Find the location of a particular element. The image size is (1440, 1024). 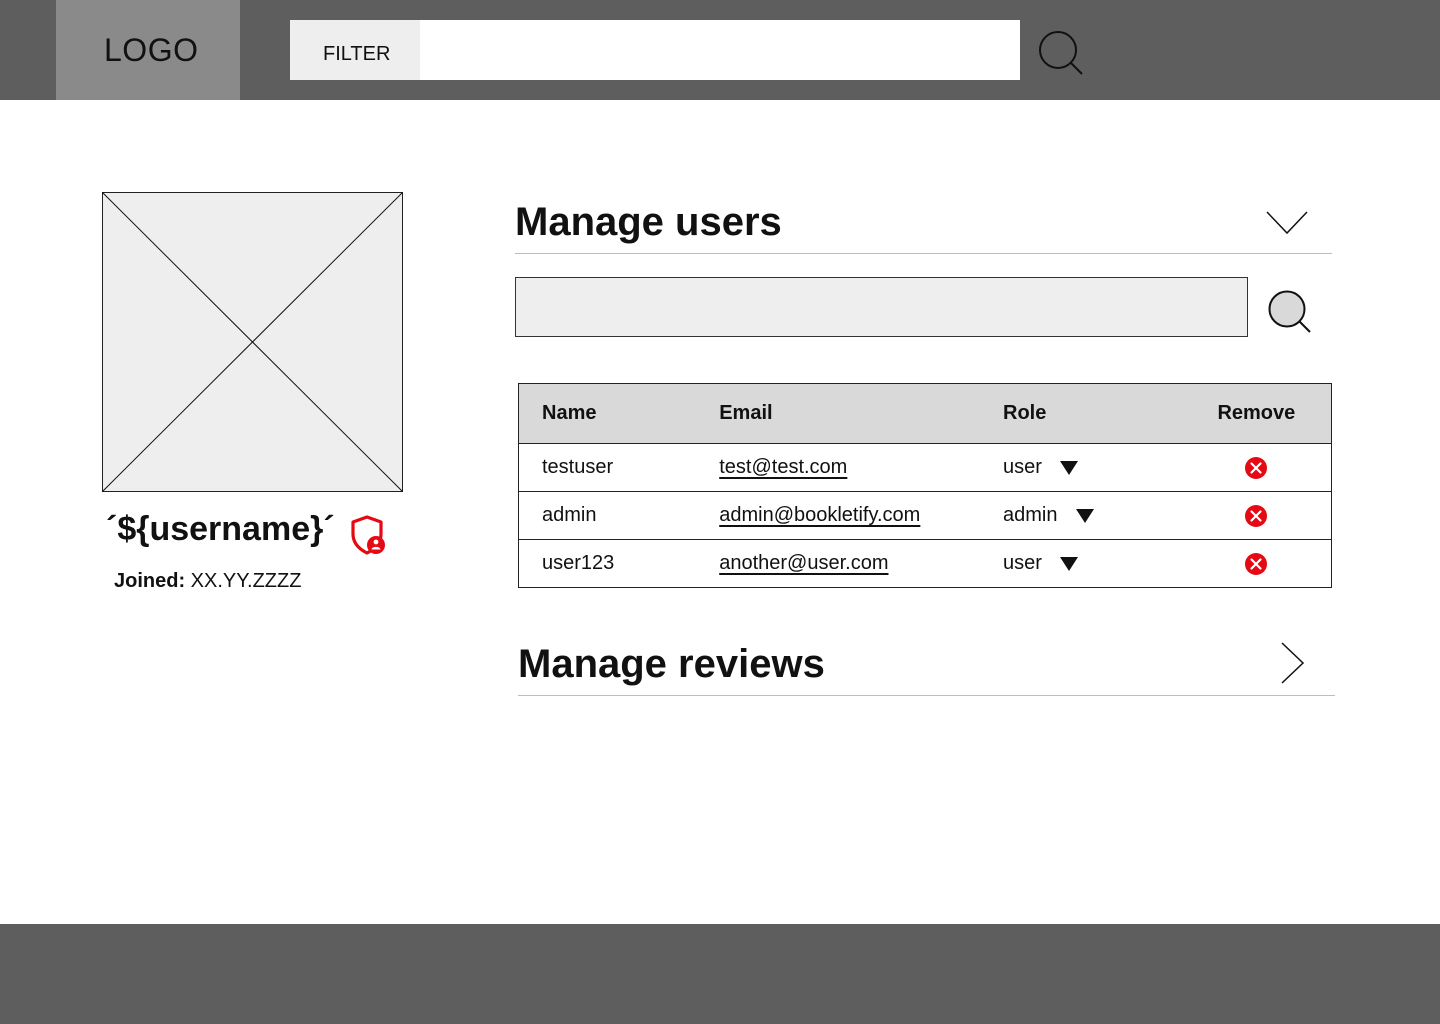

column-header-role: Role is located at coordinates (1080, 413).